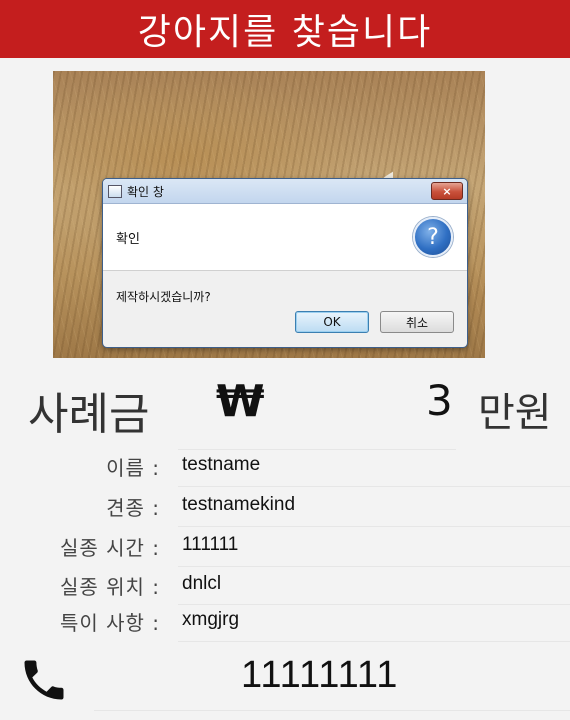 This screenshot has height=720, width=570. I want to click on close-button: ×, so click(447, 191).